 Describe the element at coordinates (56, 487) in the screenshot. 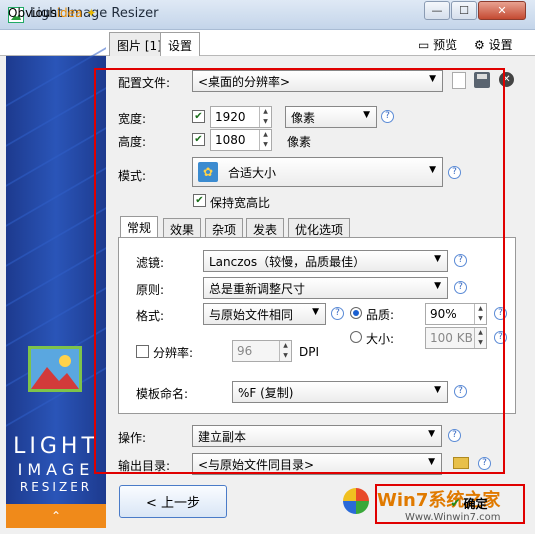

I see `sidebar-logo-line3: RESIZER` at that location.